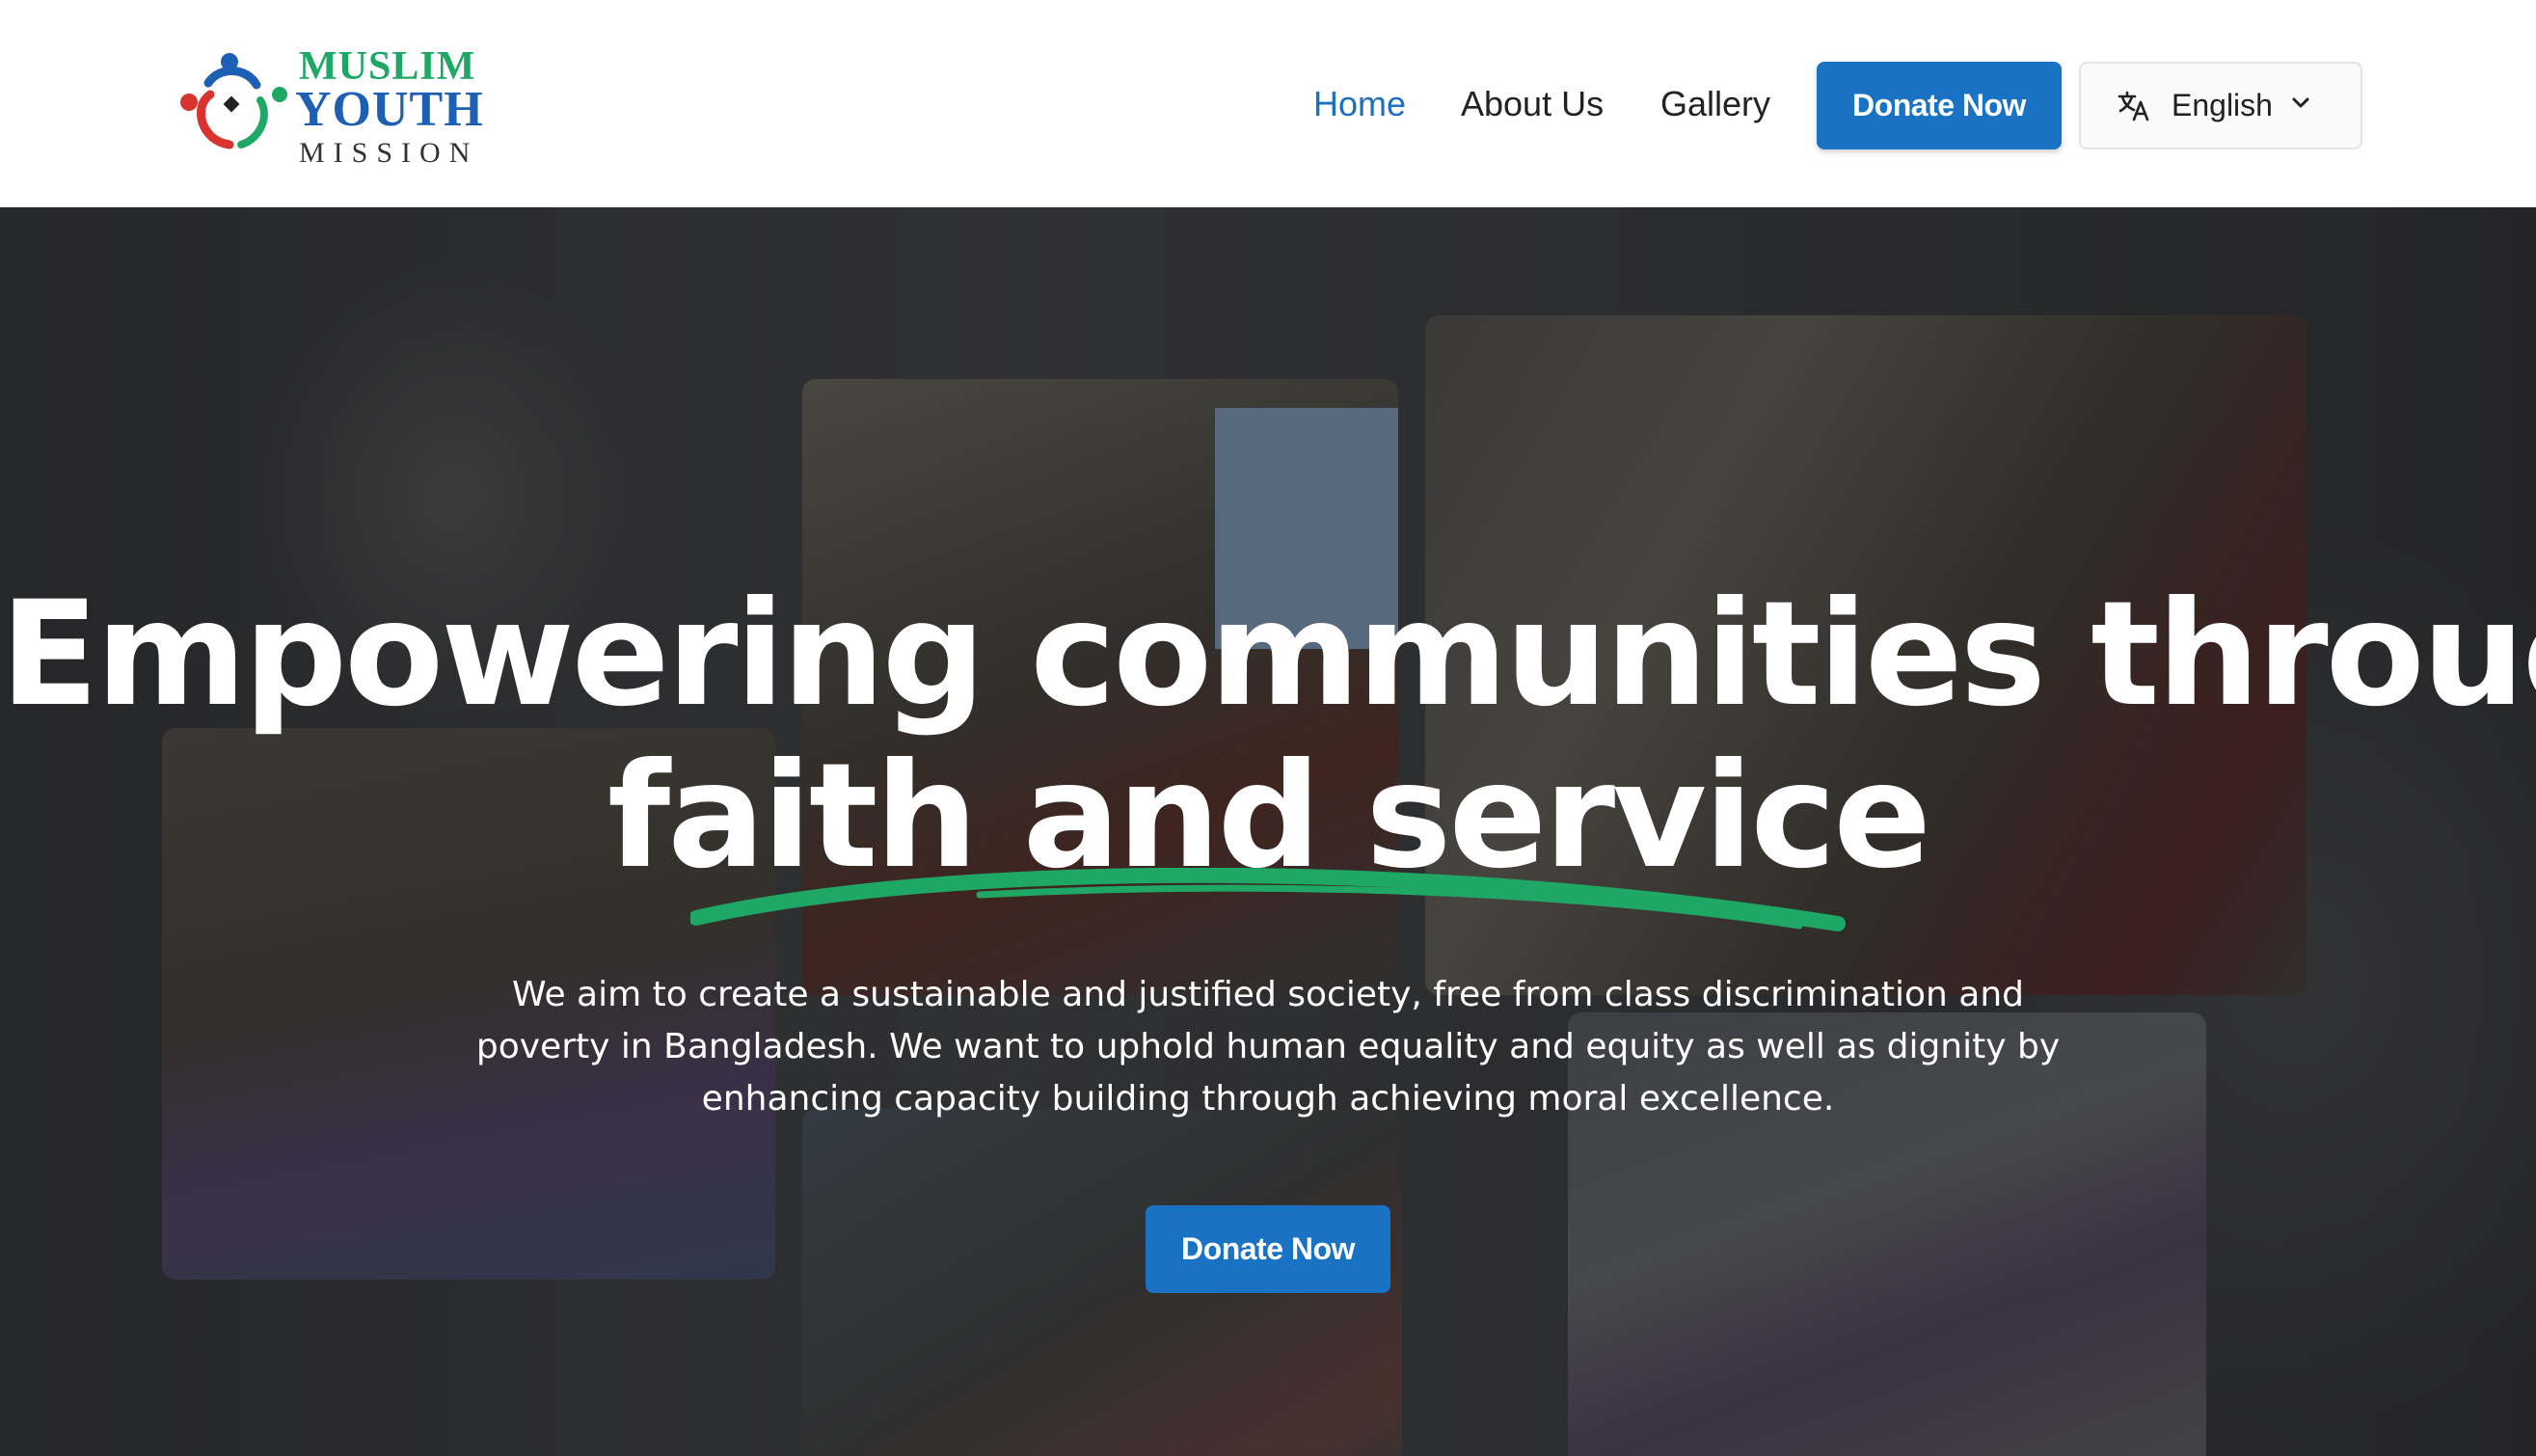  I want to click on chevron-down-icon, so click(2300, 102).